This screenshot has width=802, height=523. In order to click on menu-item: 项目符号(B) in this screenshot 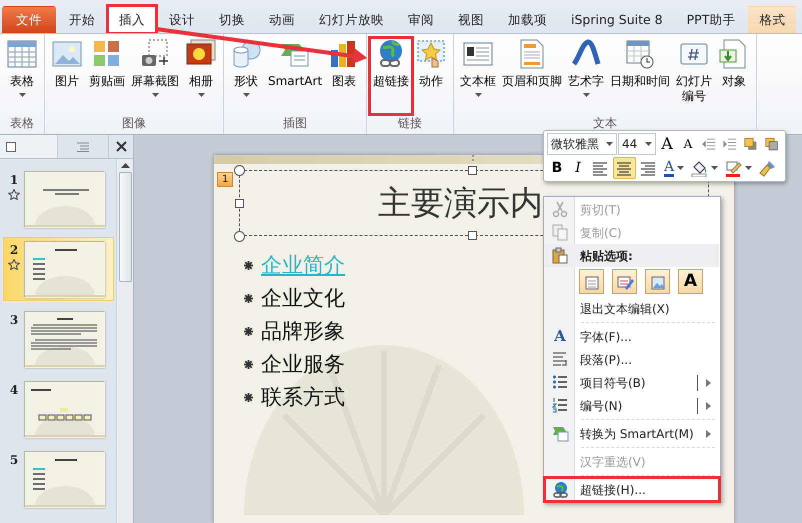, I will do `click(632, 382)`.